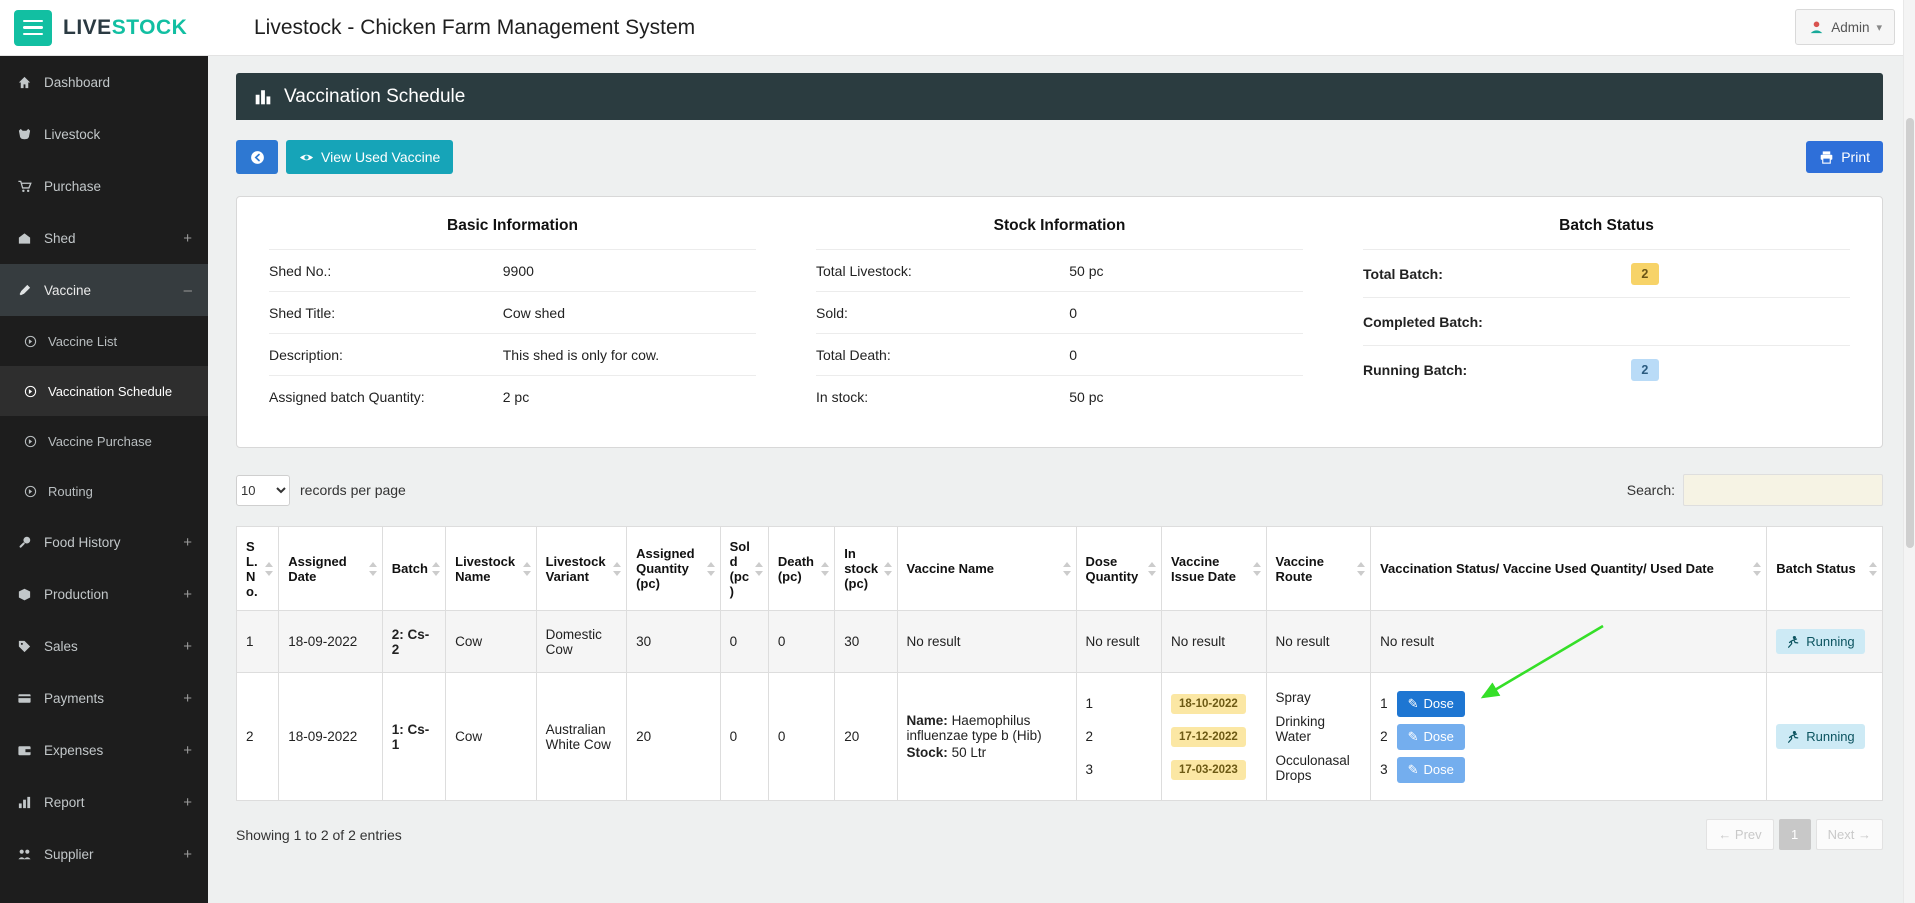  What do you see at coordinates (409, 568) in the screenshot?
I see `column-label: Batch` at bounding box center [409, 568].